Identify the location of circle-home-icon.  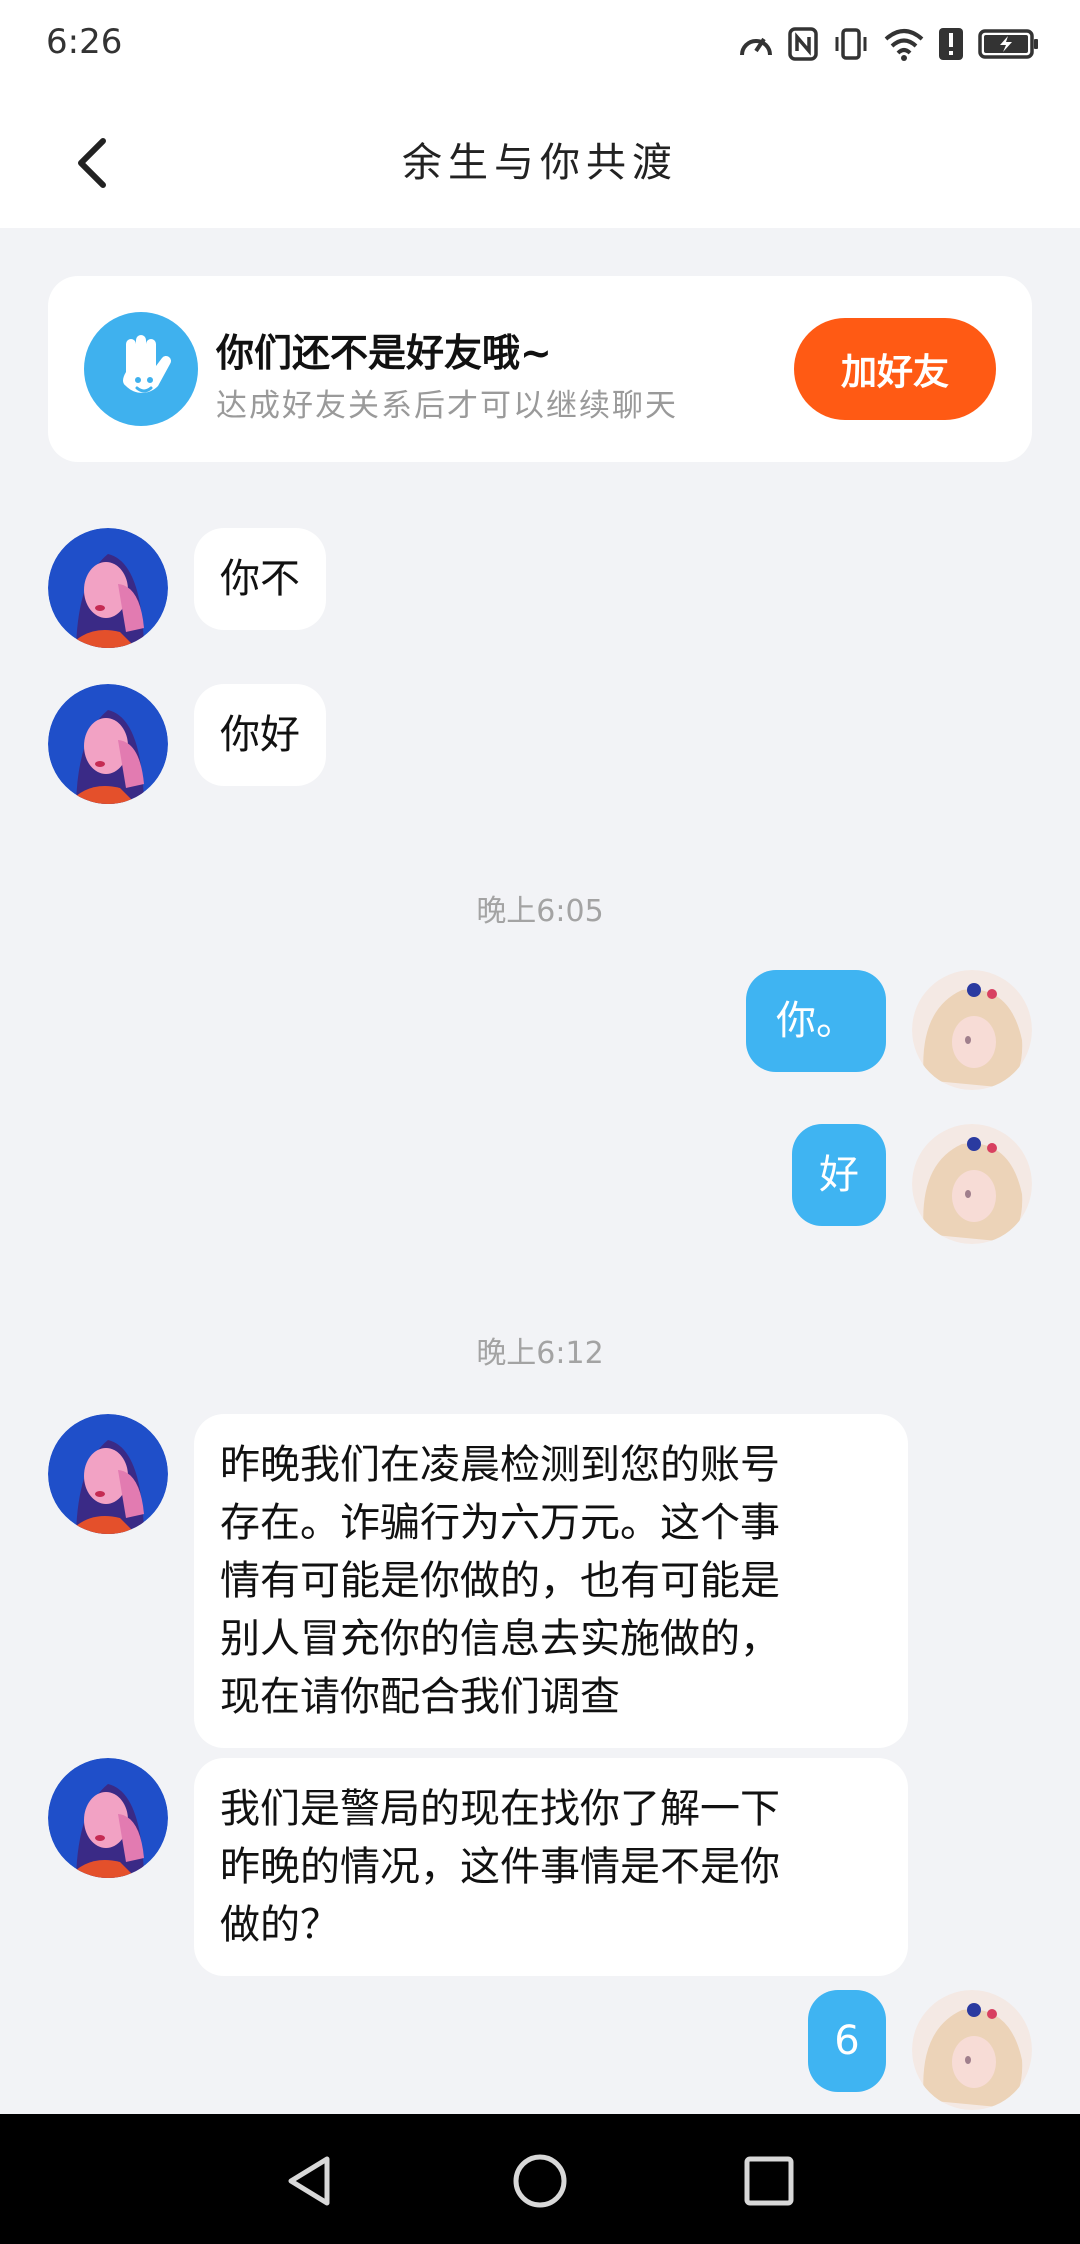
(540, 2181).